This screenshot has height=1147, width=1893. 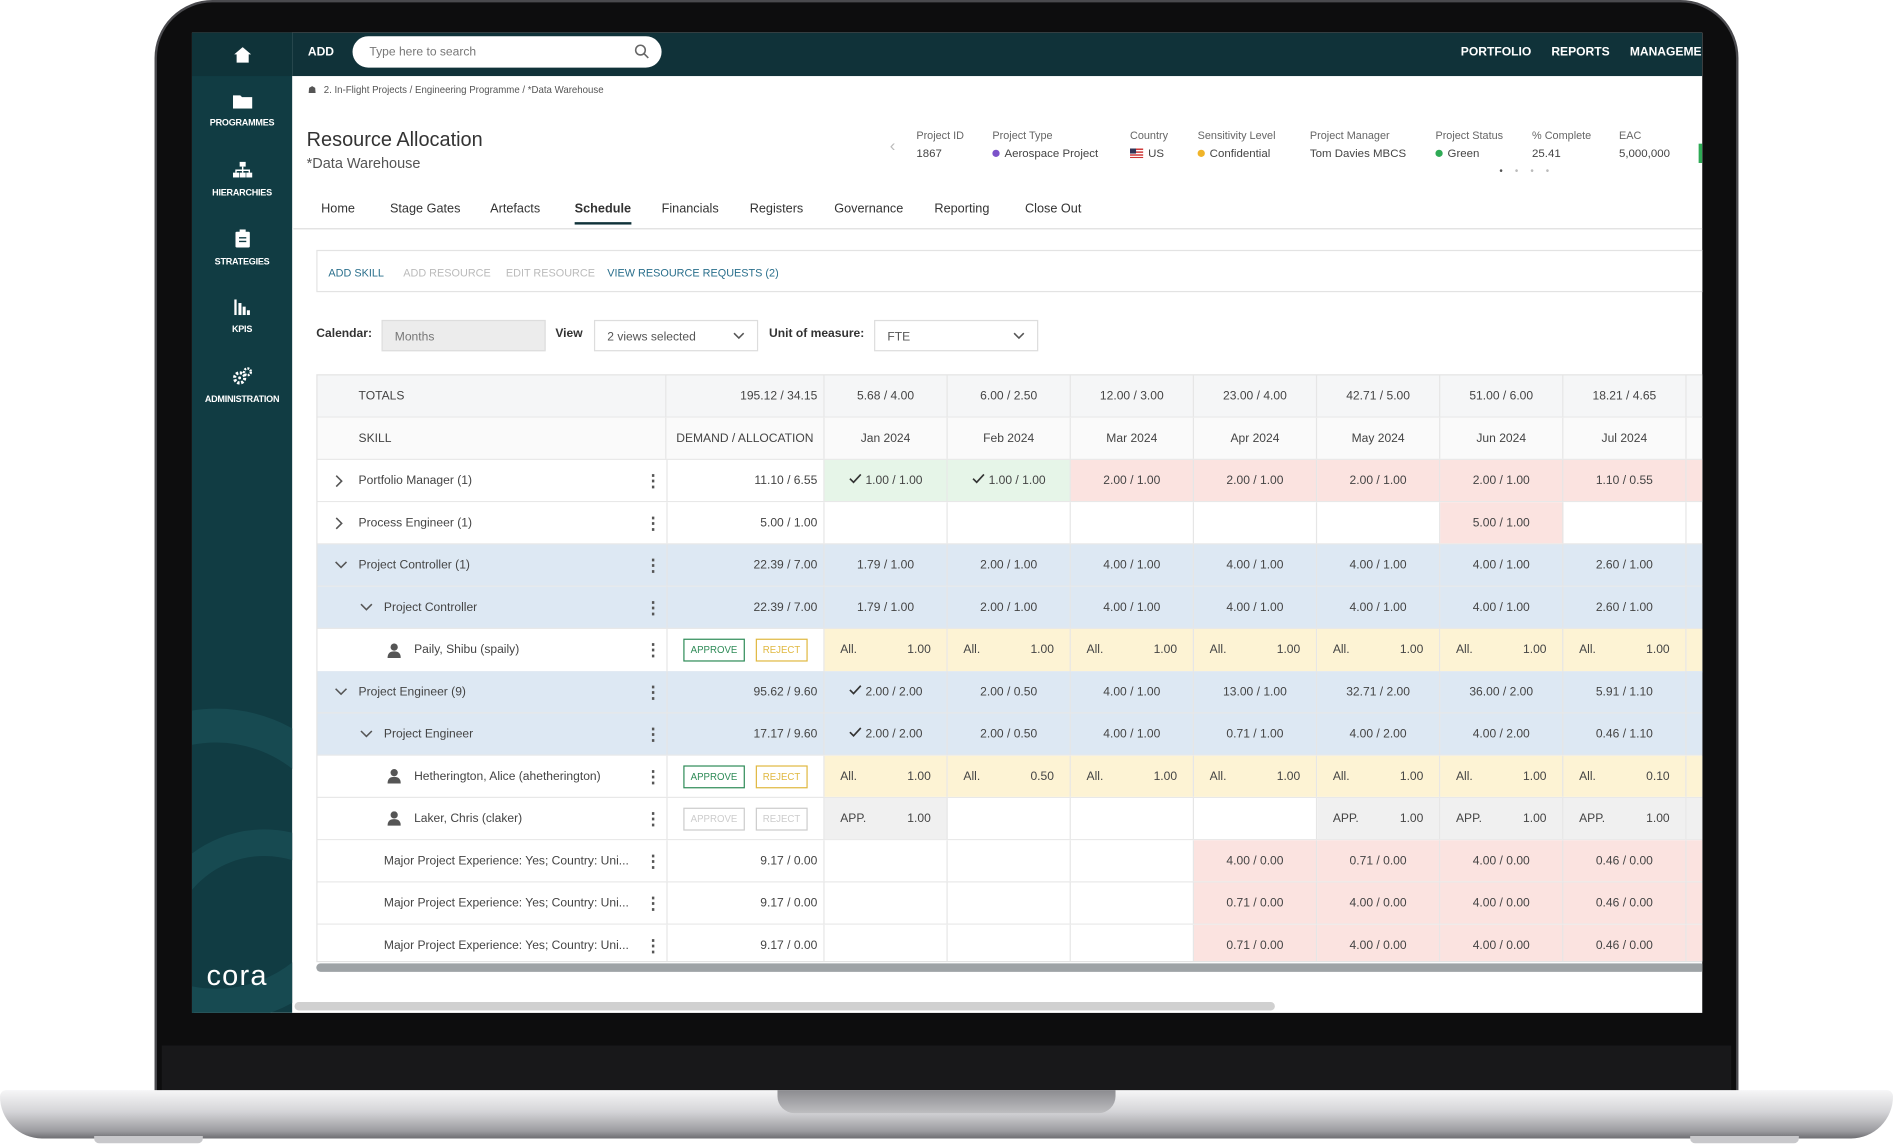 I want to click on cell-value: 2.00 / 1.00, so click(x=1501, y=480).